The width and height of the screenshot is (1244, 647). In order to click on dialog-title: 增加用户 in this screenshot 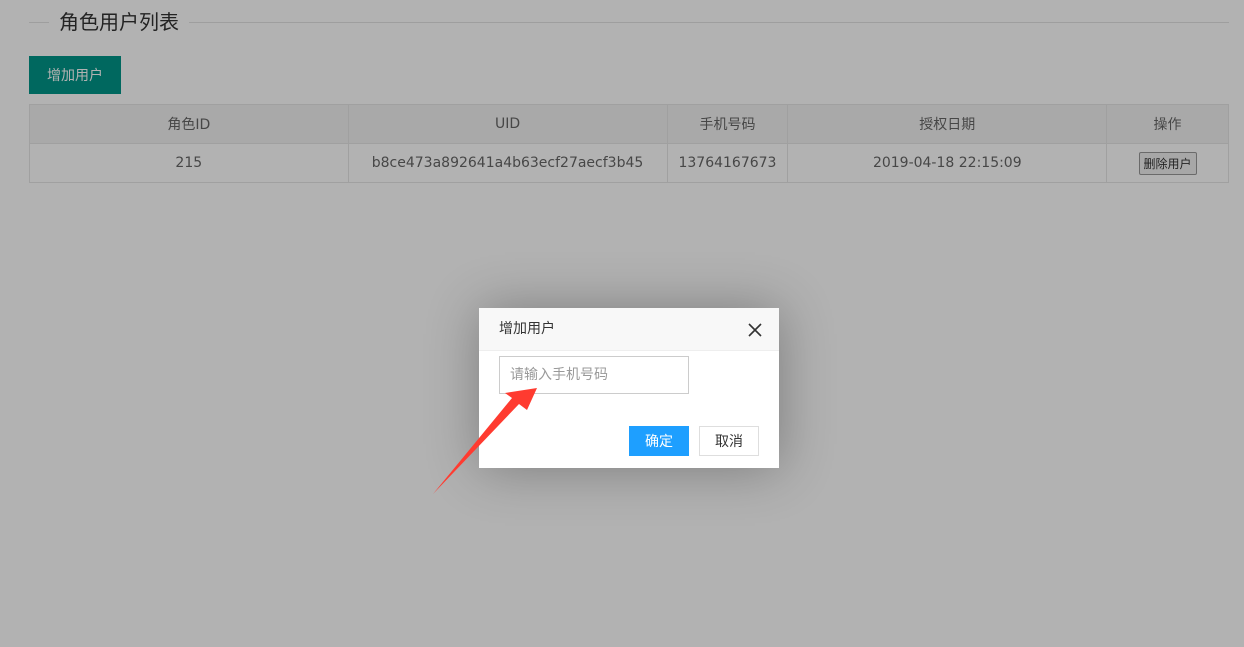, I will do `click(527, 329)`.